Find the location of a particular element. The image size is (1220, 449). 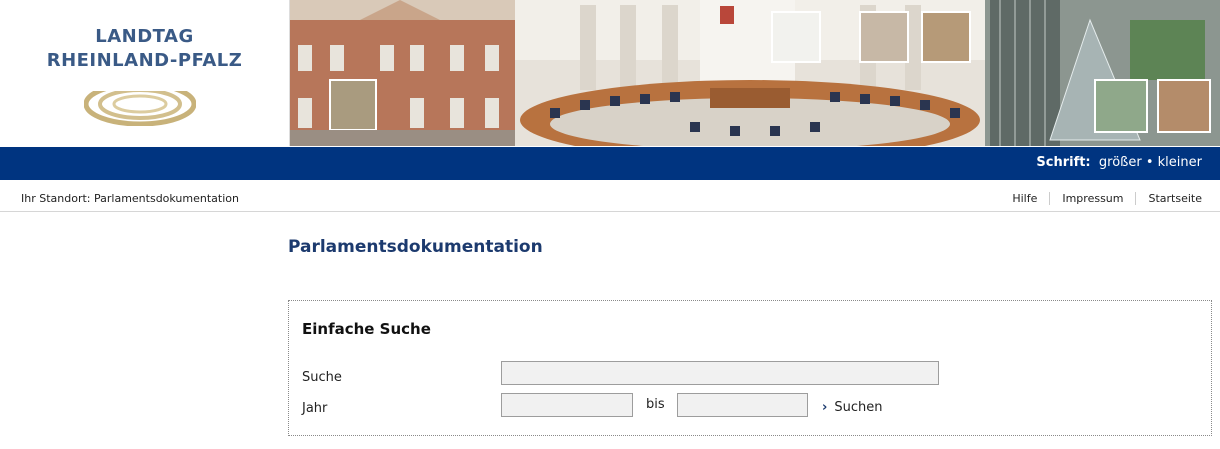

font-size-label: Schrift: is located at coordinates (1063, 162).